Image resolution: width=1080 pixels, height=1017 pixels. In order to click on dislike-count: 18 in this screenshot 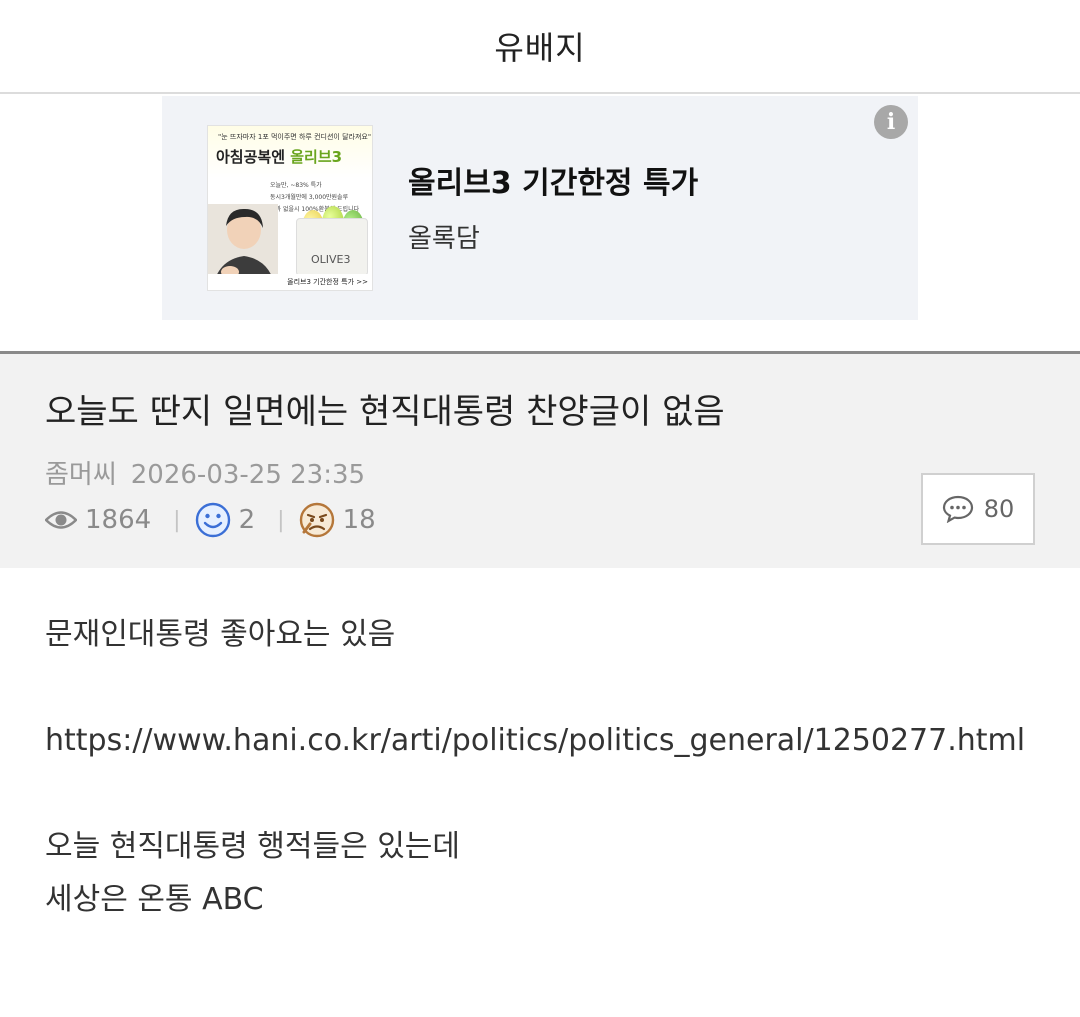, I will do `click(359, 520)`.